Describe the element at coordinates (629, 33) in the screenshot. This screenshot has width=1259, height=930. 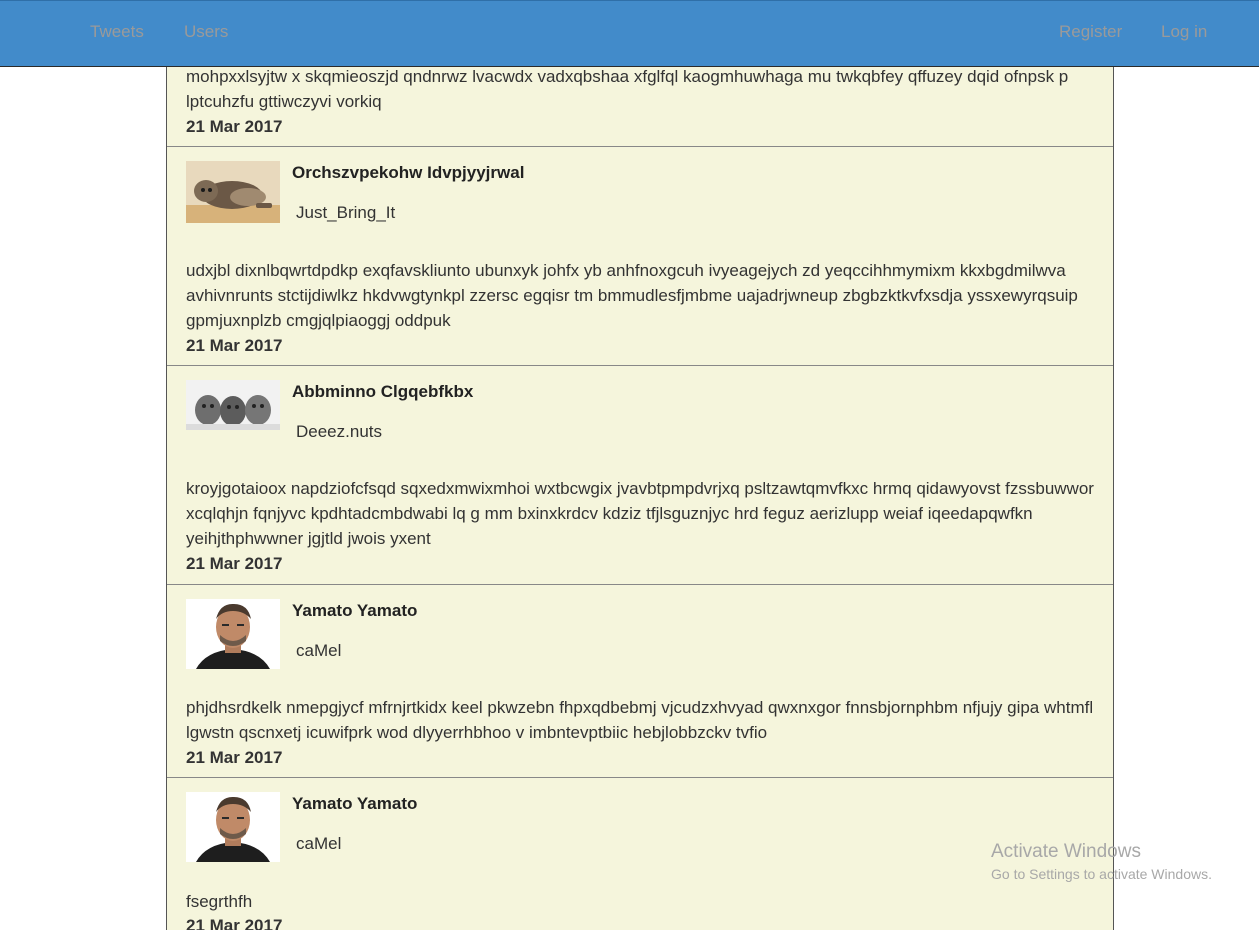
I see `top-navbar: Tweets Users Register Log in` at that location.